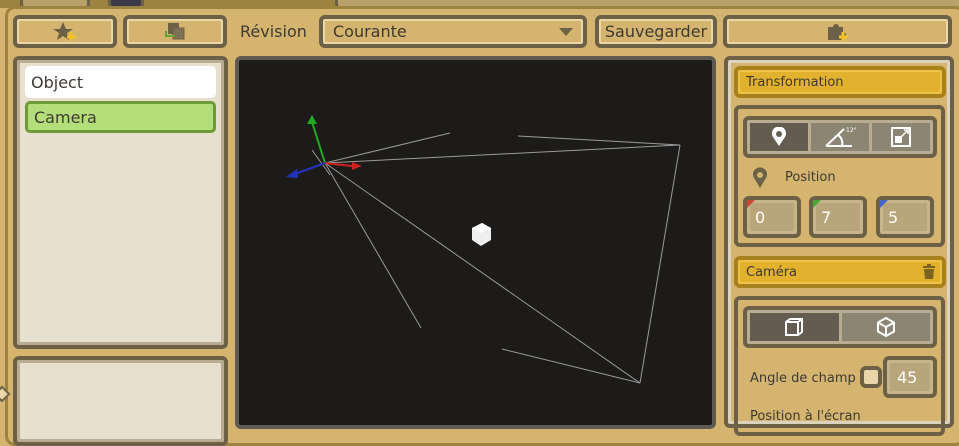  What do you see at coordinates (851, 130) in the screenshot?
I see `svg-text: 12°` at bounding box center [851, 130].